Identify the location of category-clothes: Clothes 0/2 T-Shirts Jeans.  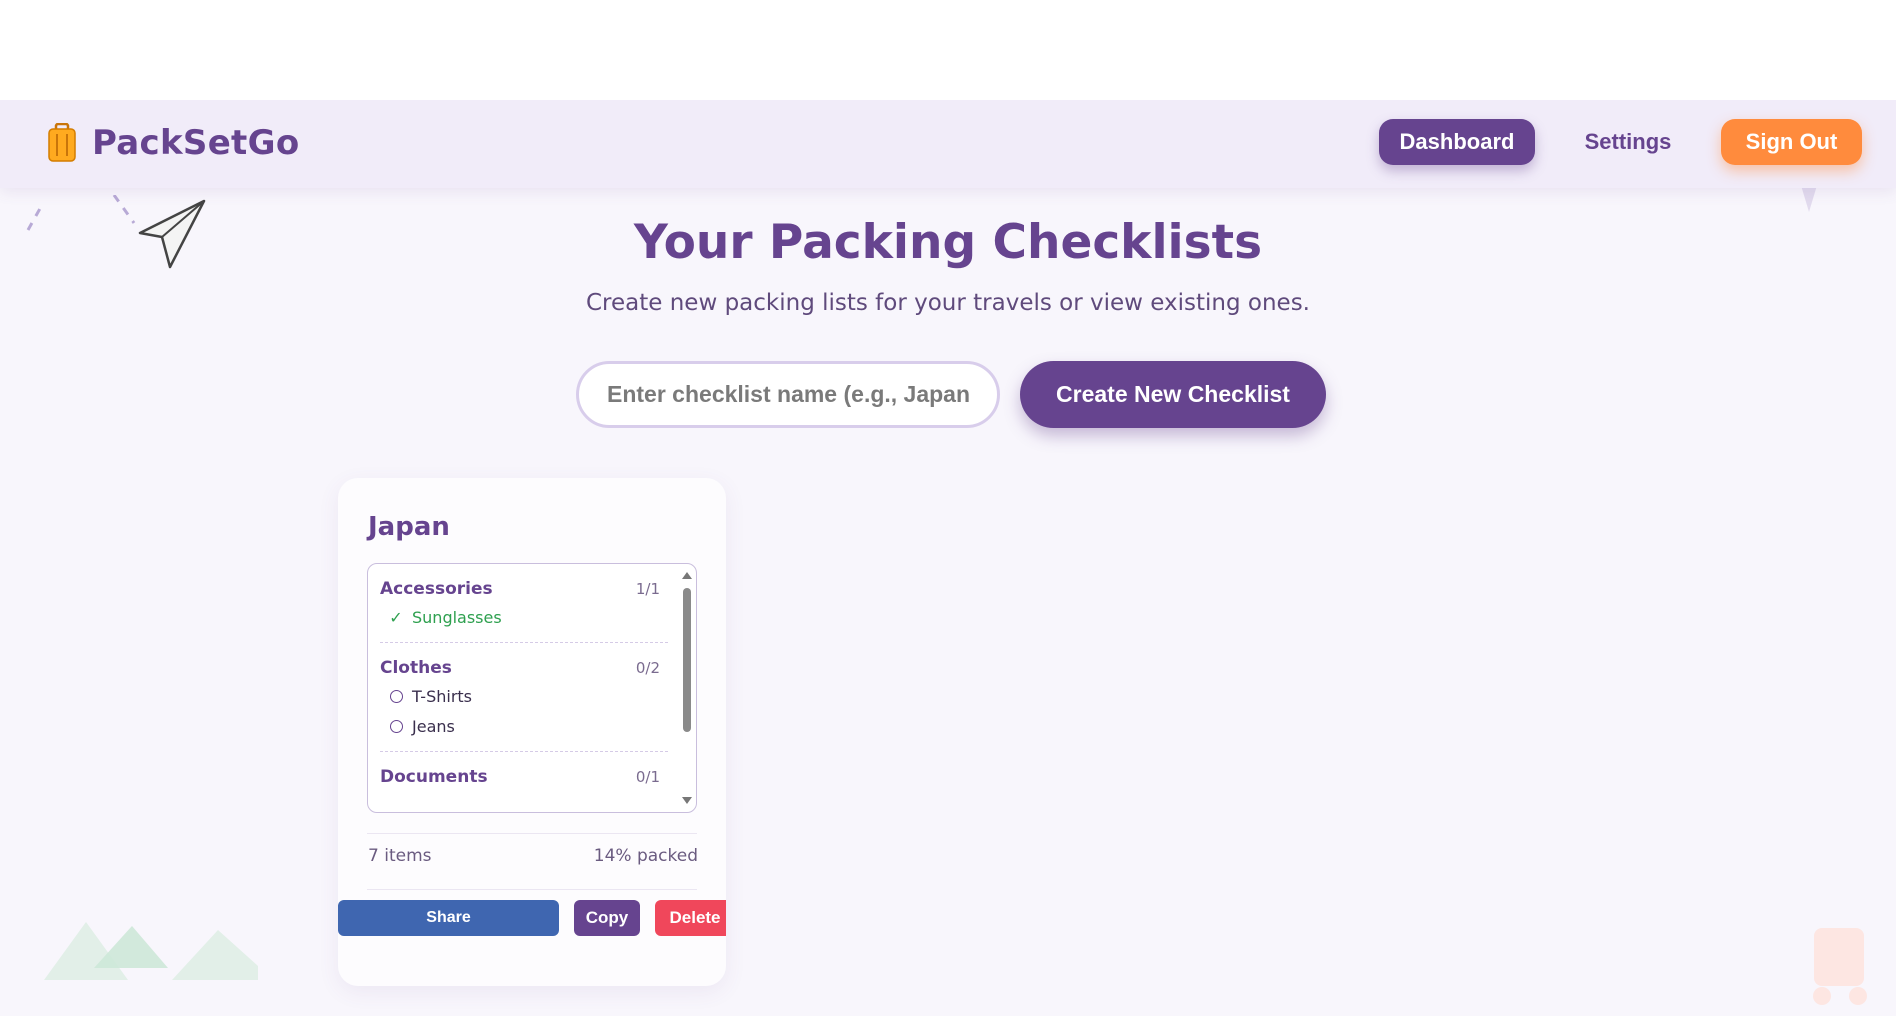
(524, 703).